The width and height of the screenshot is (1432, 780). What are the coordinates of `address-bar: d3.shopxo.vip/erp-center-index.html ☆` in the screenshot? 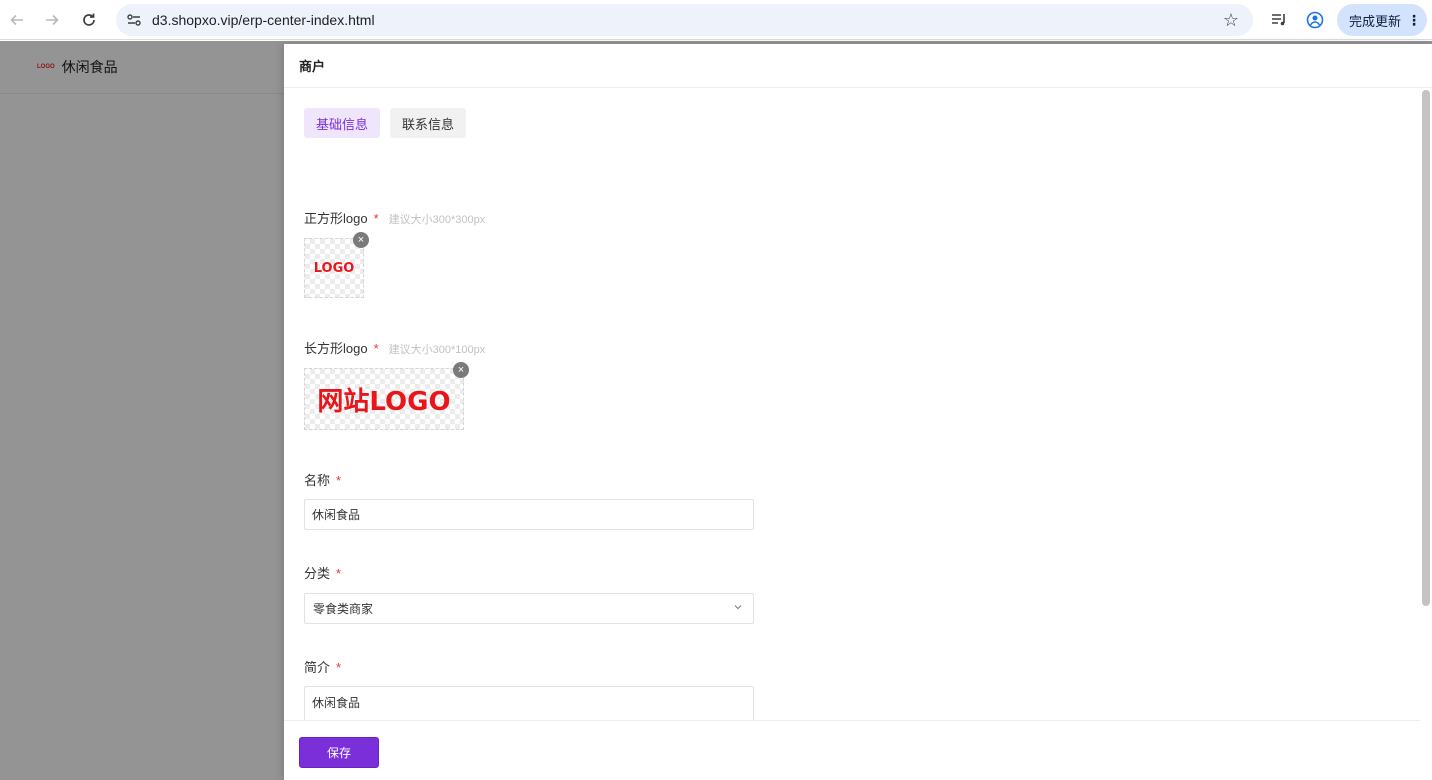 It's located at (684, 20).